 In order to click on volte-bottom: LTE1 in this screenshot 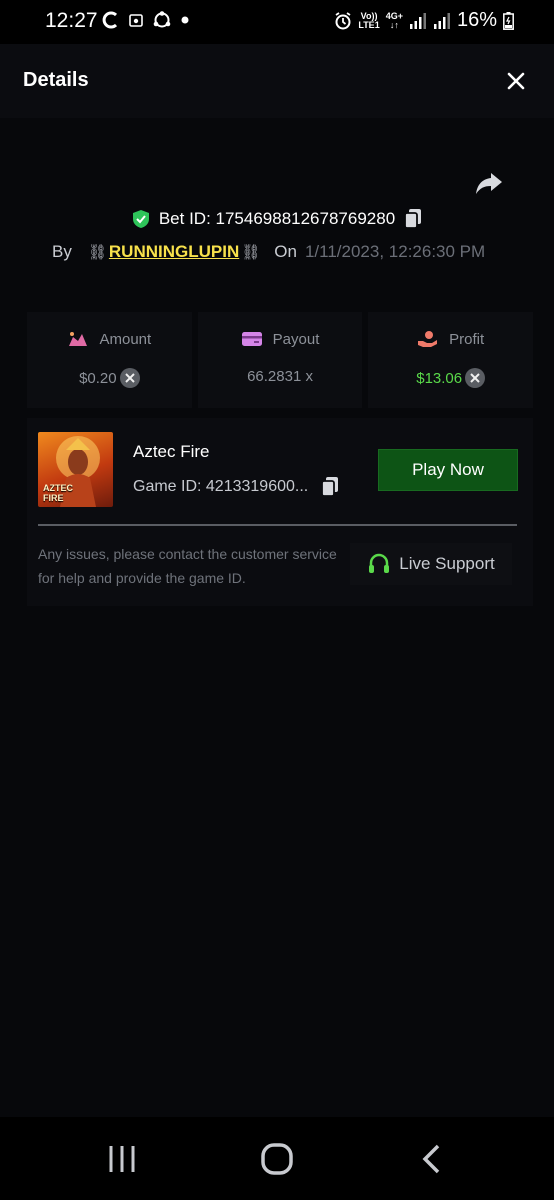, I will do `click(369, 24)`.